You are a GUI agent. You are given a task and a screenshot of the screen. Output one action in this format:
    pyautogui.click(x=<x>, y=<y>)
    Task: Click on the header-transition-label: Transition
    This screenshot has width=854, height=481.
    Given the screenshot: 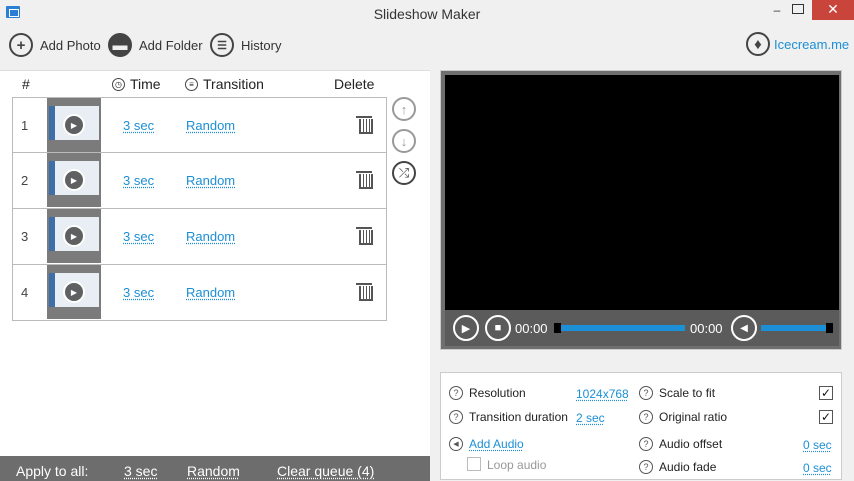 What is the action you would take?
    pyautogui.click(x=233, y=84)
    